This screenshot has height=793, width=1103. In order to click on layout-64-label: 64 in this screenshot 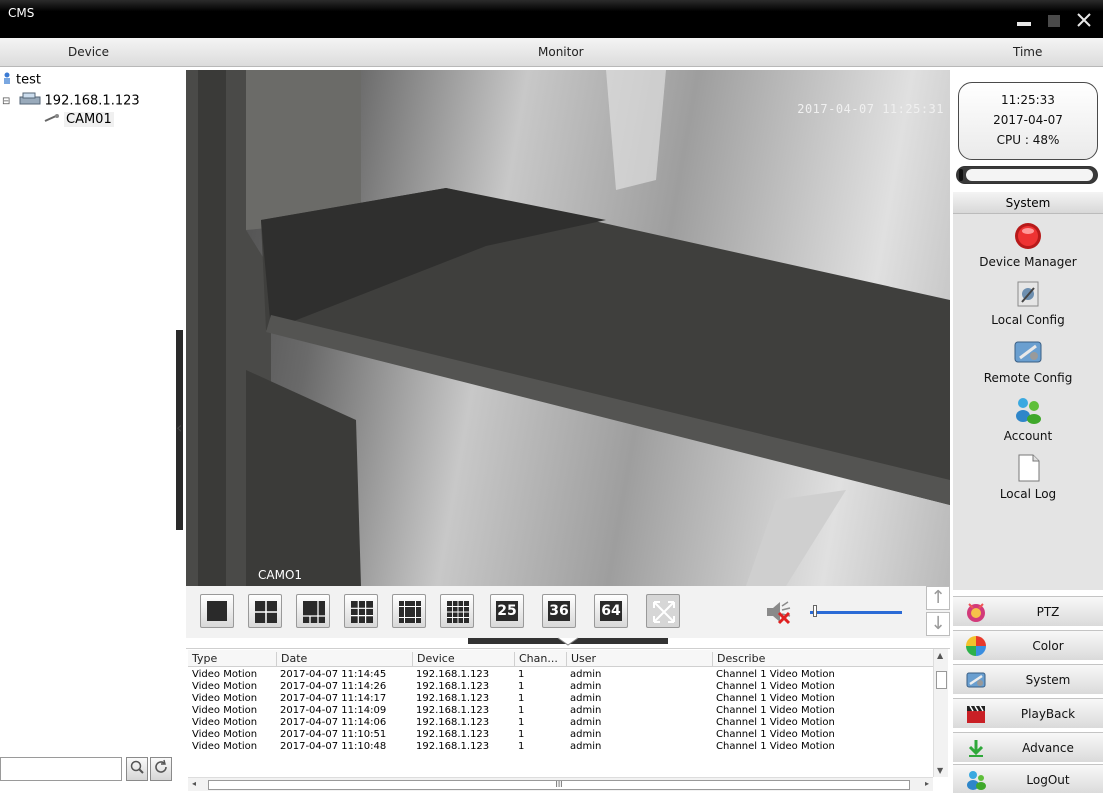, I will do `click(611, 611)`.